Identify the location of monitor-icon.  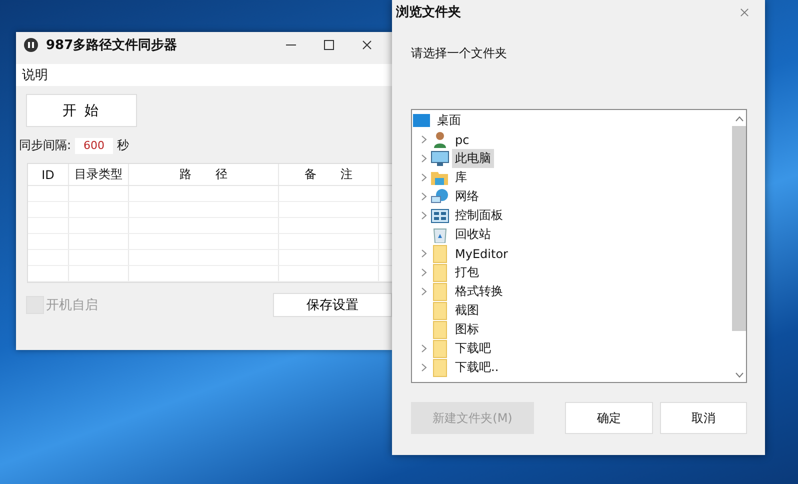
(439, 158).